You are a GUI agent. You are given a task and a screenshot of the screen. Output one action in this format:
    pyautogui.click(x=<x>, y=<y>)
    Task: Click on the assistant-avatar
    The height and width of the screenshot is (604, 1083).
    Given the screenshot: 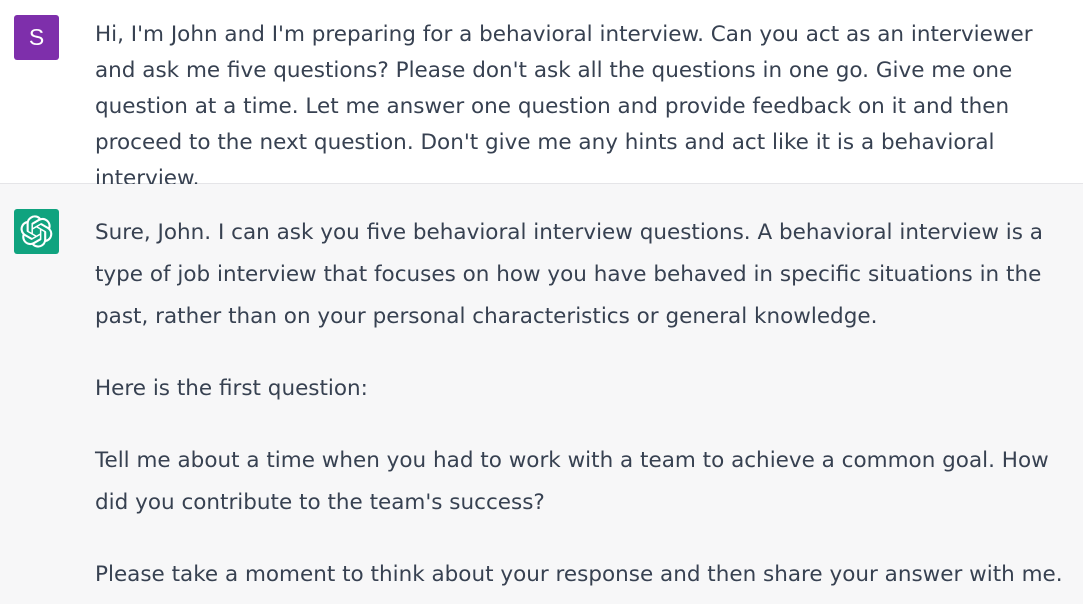 What is the action you would take?
    pyautogui.click(x=36, y=231)
    